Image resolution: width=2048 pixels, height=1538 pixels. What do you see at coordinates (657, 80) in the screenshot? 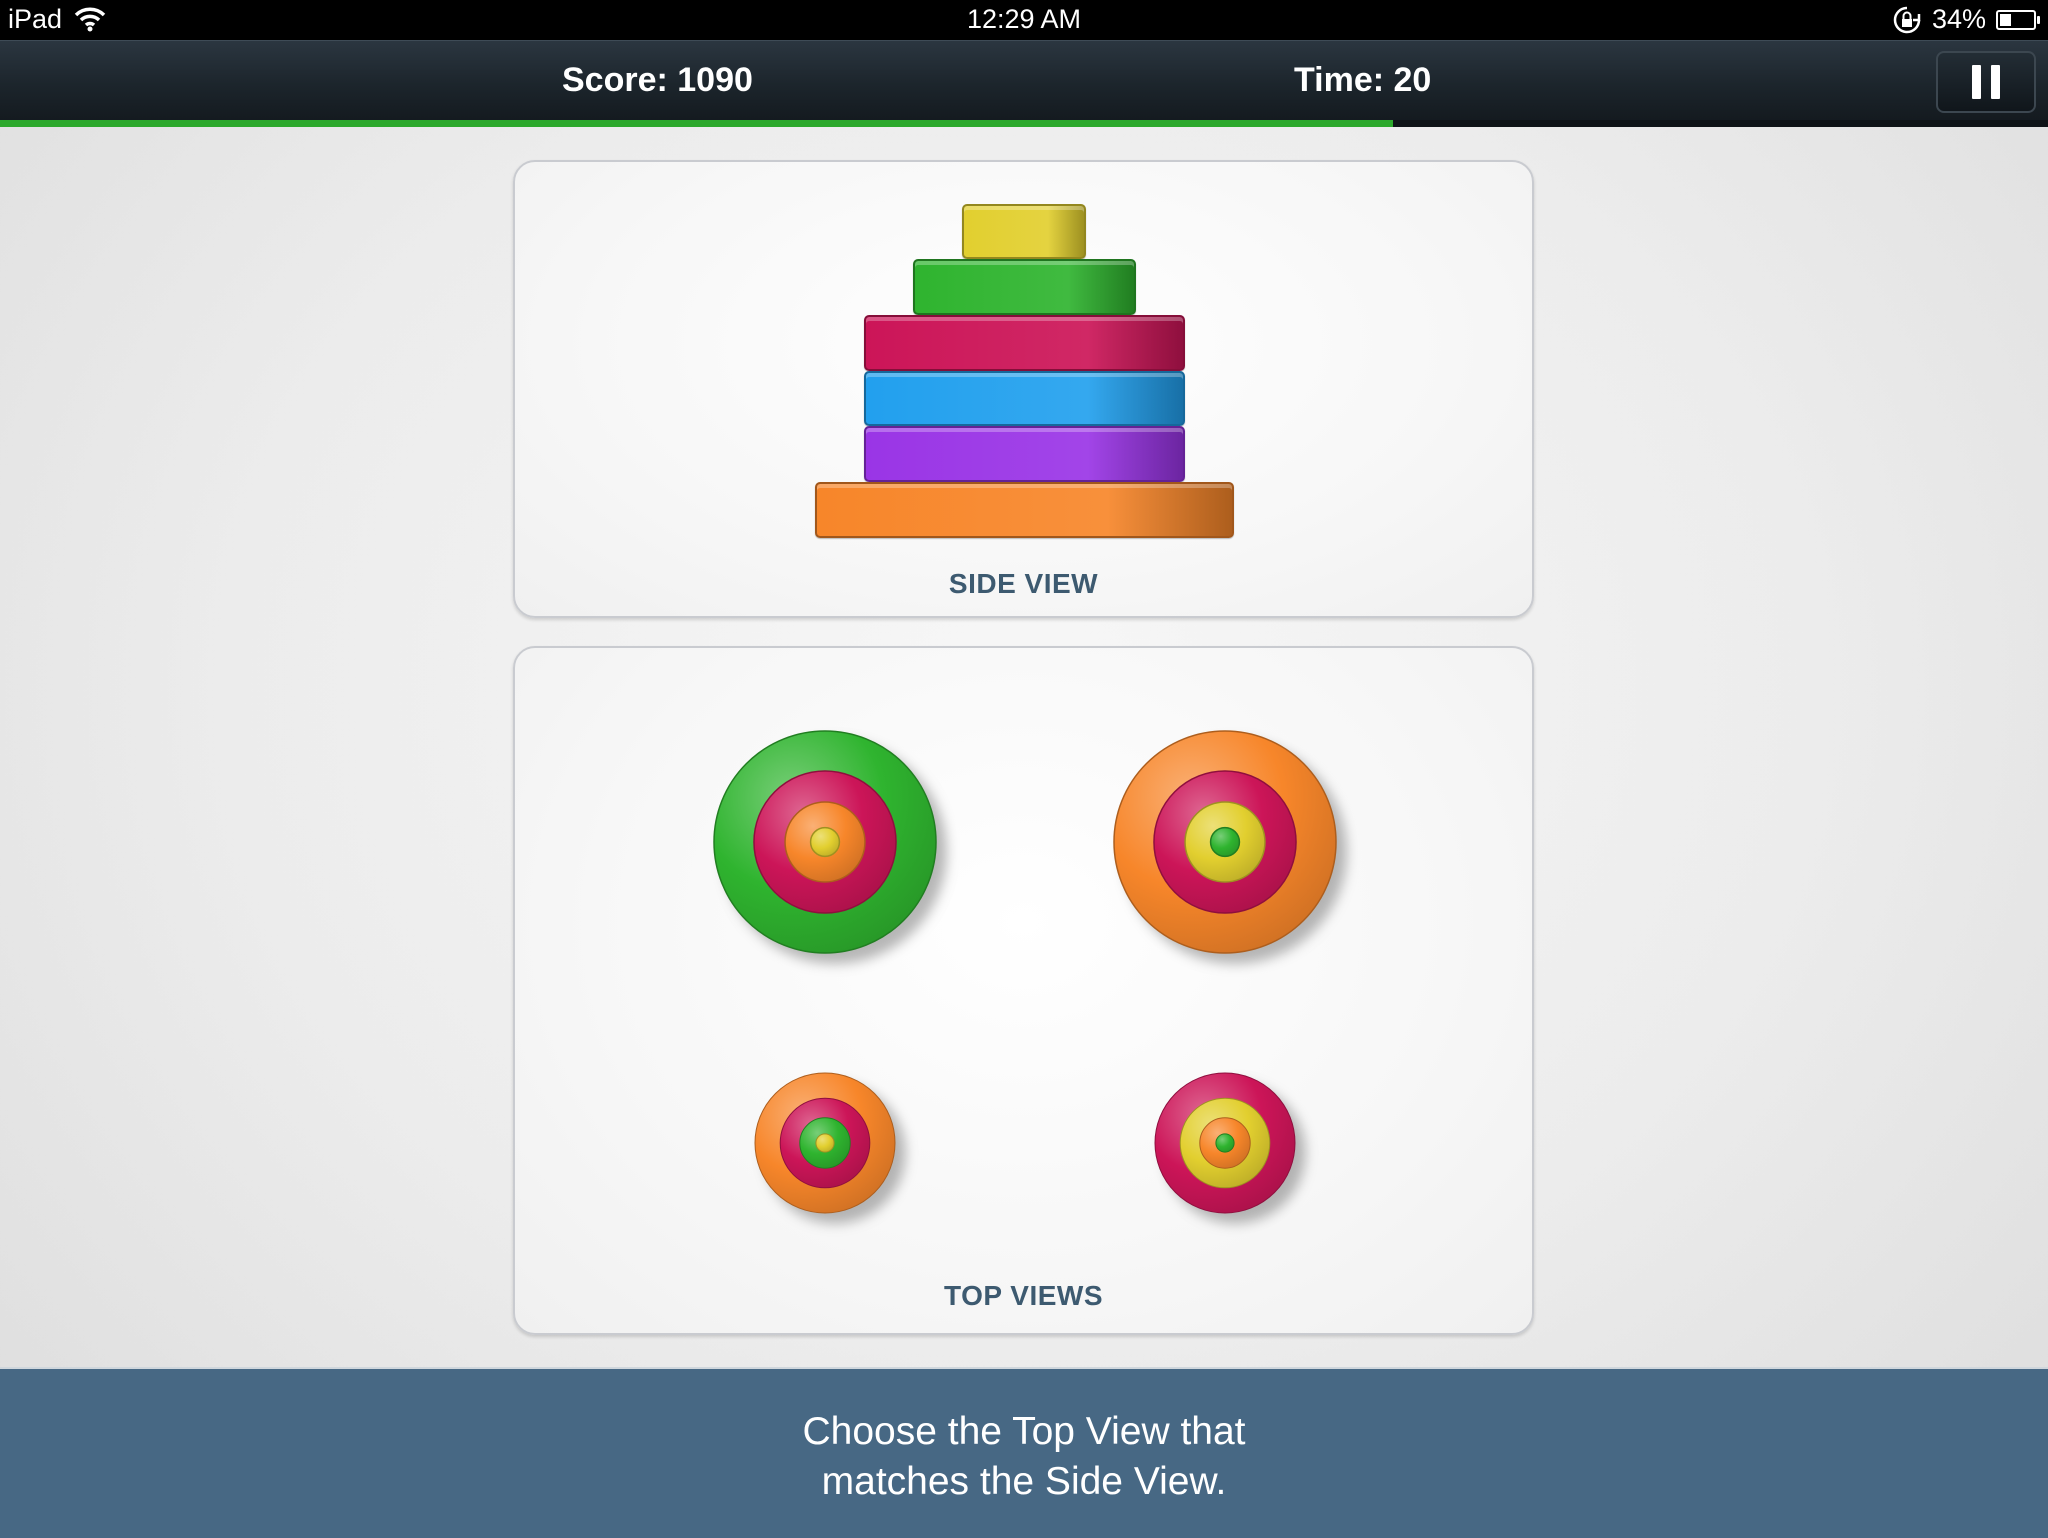
I see `score-label: Score: 1090` at bounding box center [657, 80].